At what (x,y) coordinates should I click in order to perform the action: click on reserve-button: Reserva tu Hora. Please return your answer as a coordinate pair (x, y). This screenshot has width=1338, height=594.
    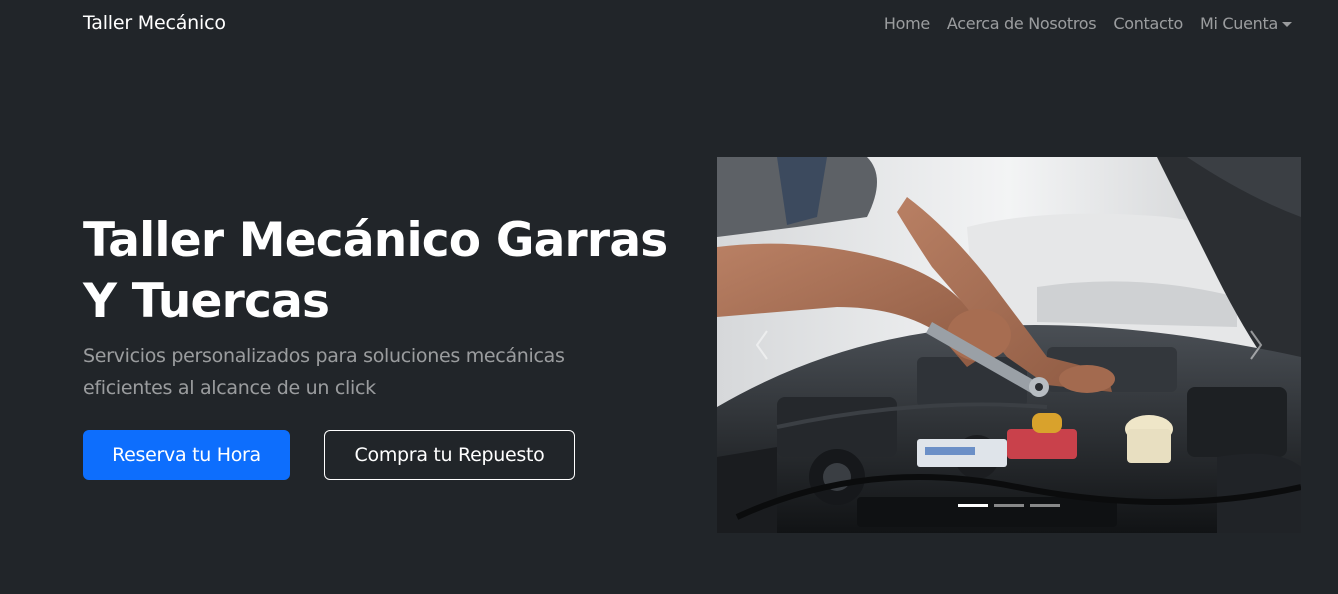
    Looking at the image, I should click on (186, 455).